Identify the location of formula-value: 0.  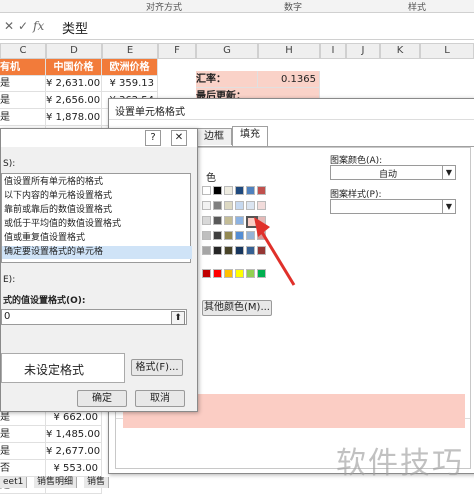
(7, 316).